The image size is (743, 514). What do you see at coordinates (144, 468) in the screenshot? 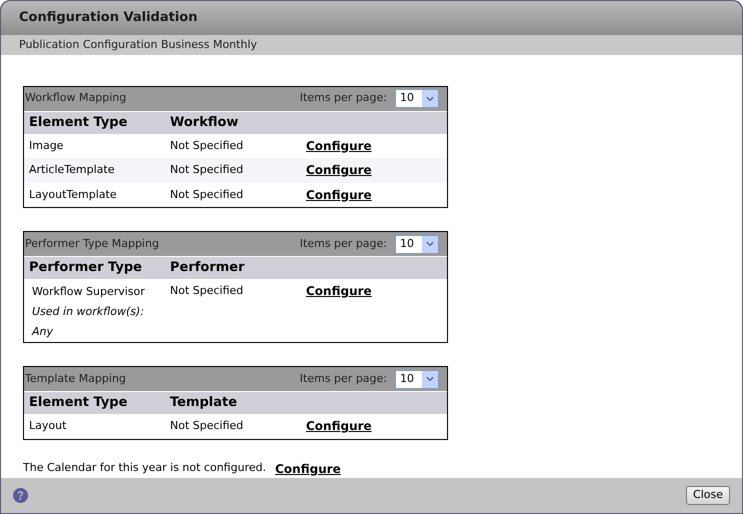
I see `calendar-message: The Calendar for this year is not configured.` at bounding box center [144, 468].